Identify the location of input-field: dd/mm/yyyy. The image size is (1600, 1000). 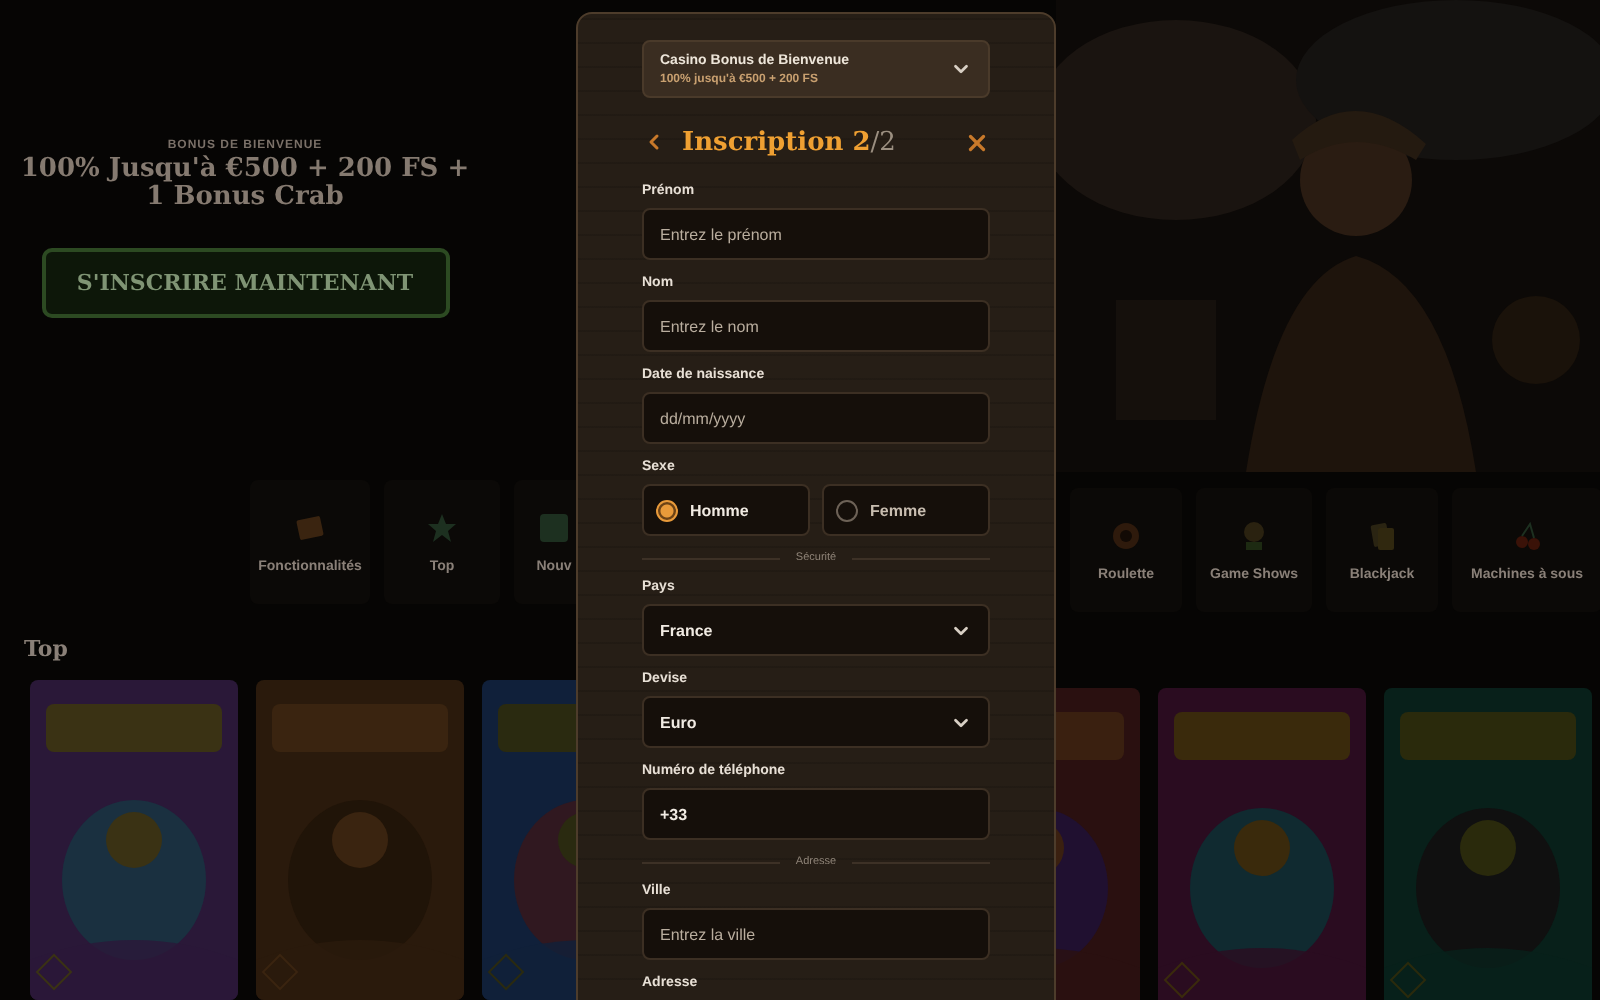
(816, 418).